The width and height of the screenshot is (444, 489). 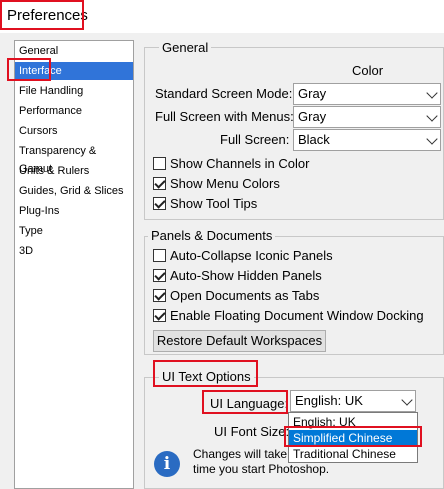 I want to click on show-channels-checkbox, so click(x=159, y=163).